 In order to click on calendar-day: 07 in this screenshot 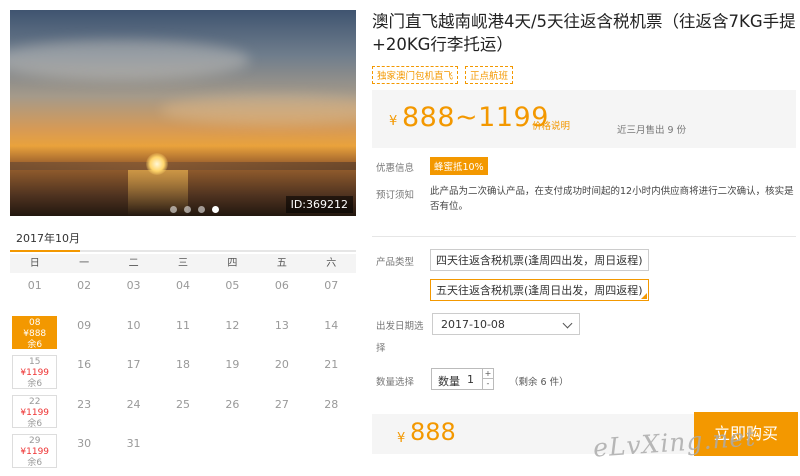, I will do `click(331, 293)`.